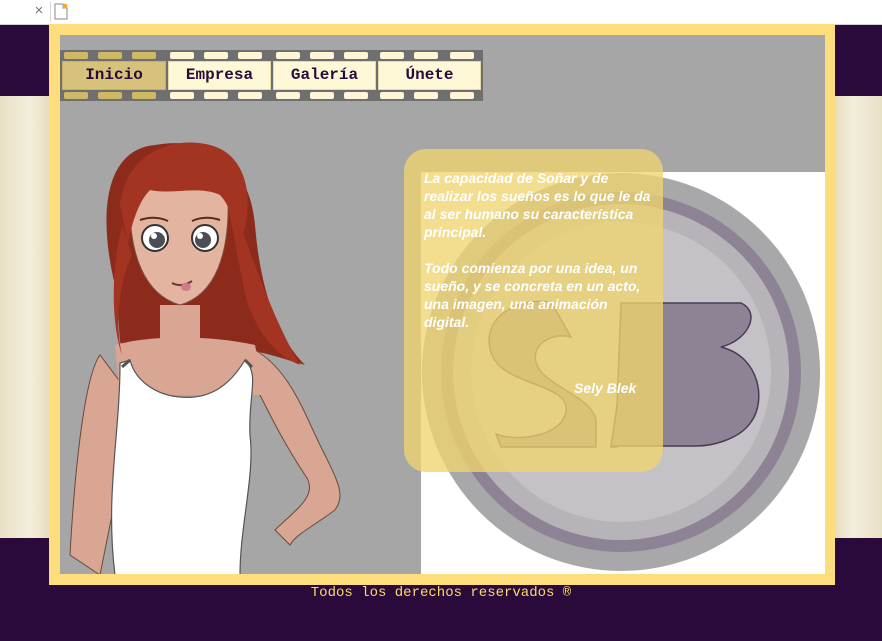 The width and height of the screenshot is (882, 641). What do you see at coordinates (61, 11) in the screenshot?
I see `new-tab-icon` at bounding box center [61, 11].